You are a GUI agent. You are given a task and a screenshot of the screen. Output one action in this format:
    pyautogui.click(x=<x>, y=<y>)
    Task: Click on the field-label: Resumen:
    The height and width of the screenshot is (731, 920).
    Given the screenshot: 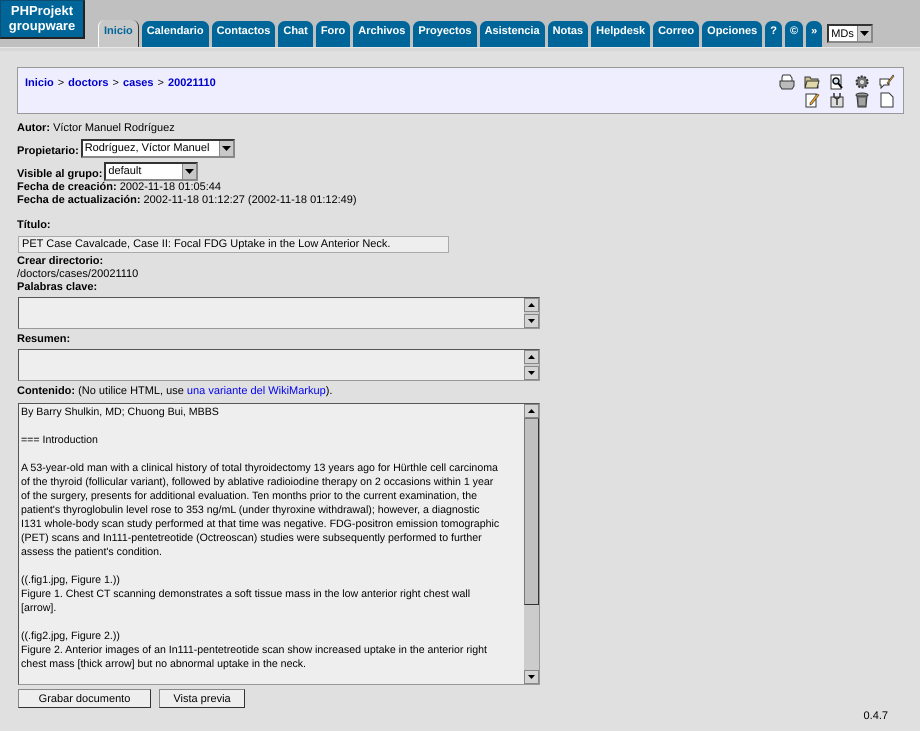 What is the action you would take?
    pyautogui.click(x=43, y=339)
    